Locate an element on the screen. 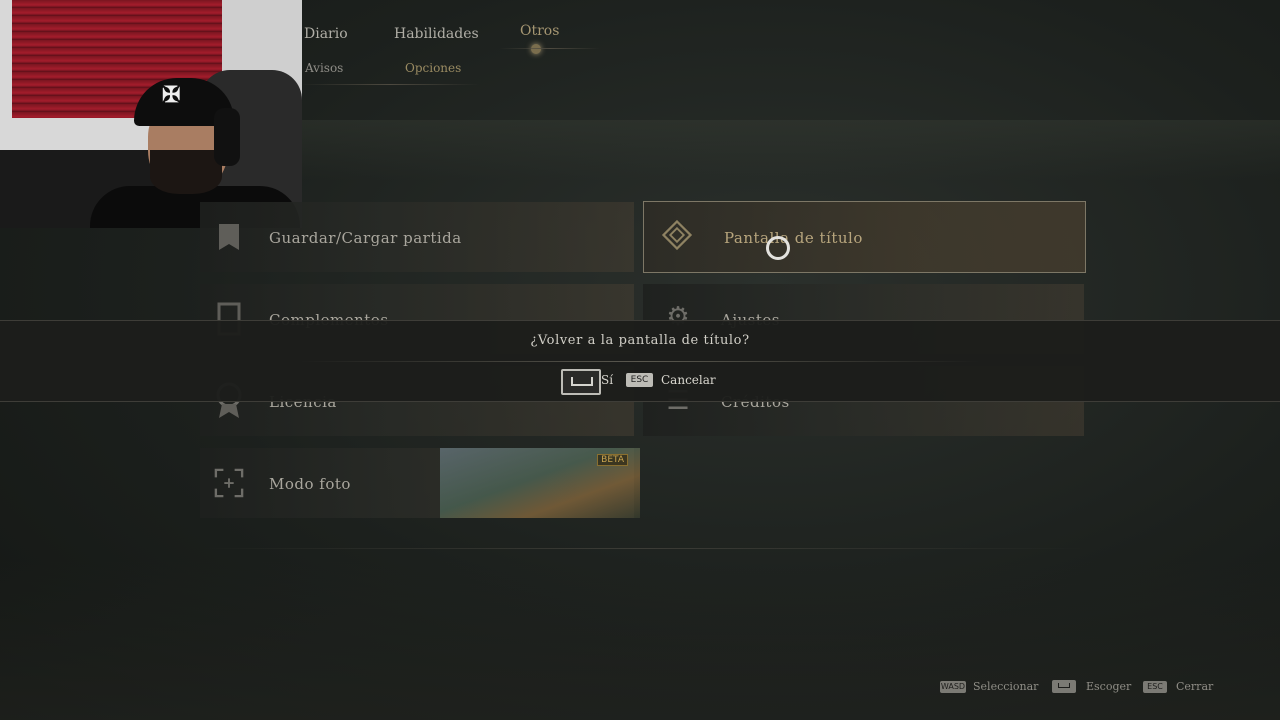 The height and width of the screenshot is (720, 1280). esc-key-icon: ESC is located at coordinates (639, 380).